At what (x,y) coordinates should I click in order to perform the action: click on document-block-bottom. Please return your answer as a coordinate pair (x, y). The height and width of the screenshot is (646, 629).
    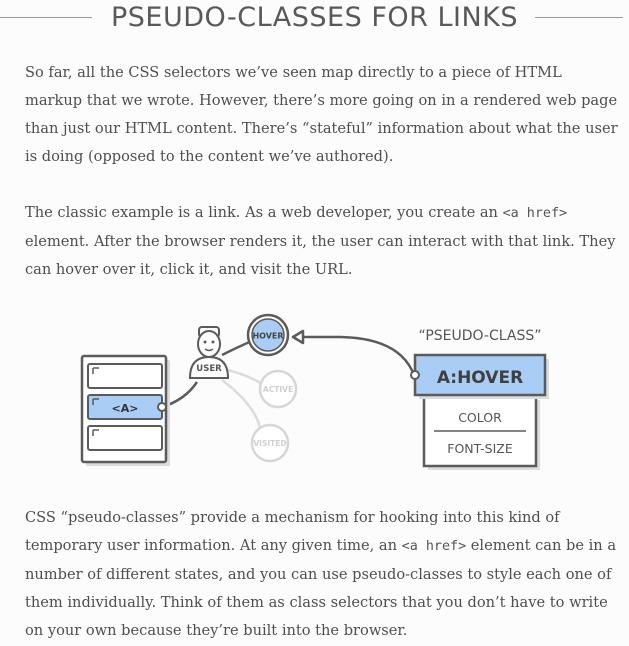
    Looking at the image, I should click on (125, 438).